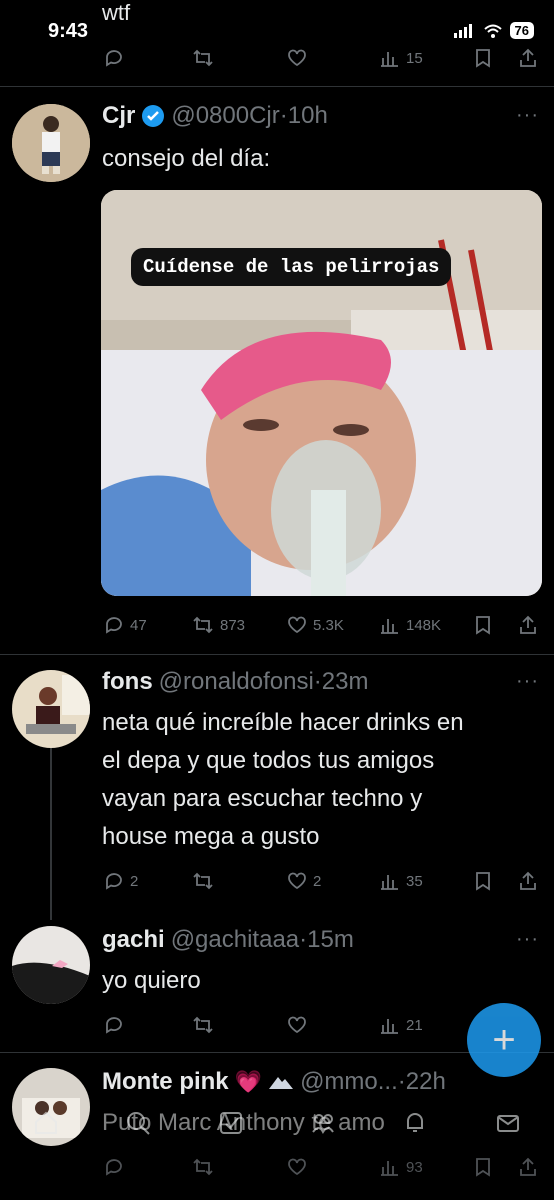 The width and height of the screenshot is (554, 1200). I want to click on tweet2-name: fons, so click(127, 682).